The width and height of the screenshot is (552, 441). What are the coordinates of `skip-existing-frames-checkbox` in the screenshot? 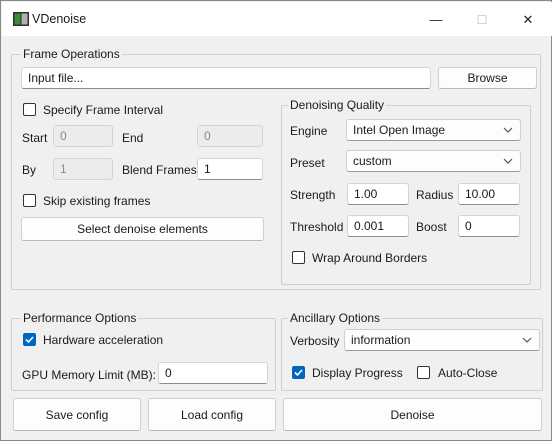 It's located at (29, 200).